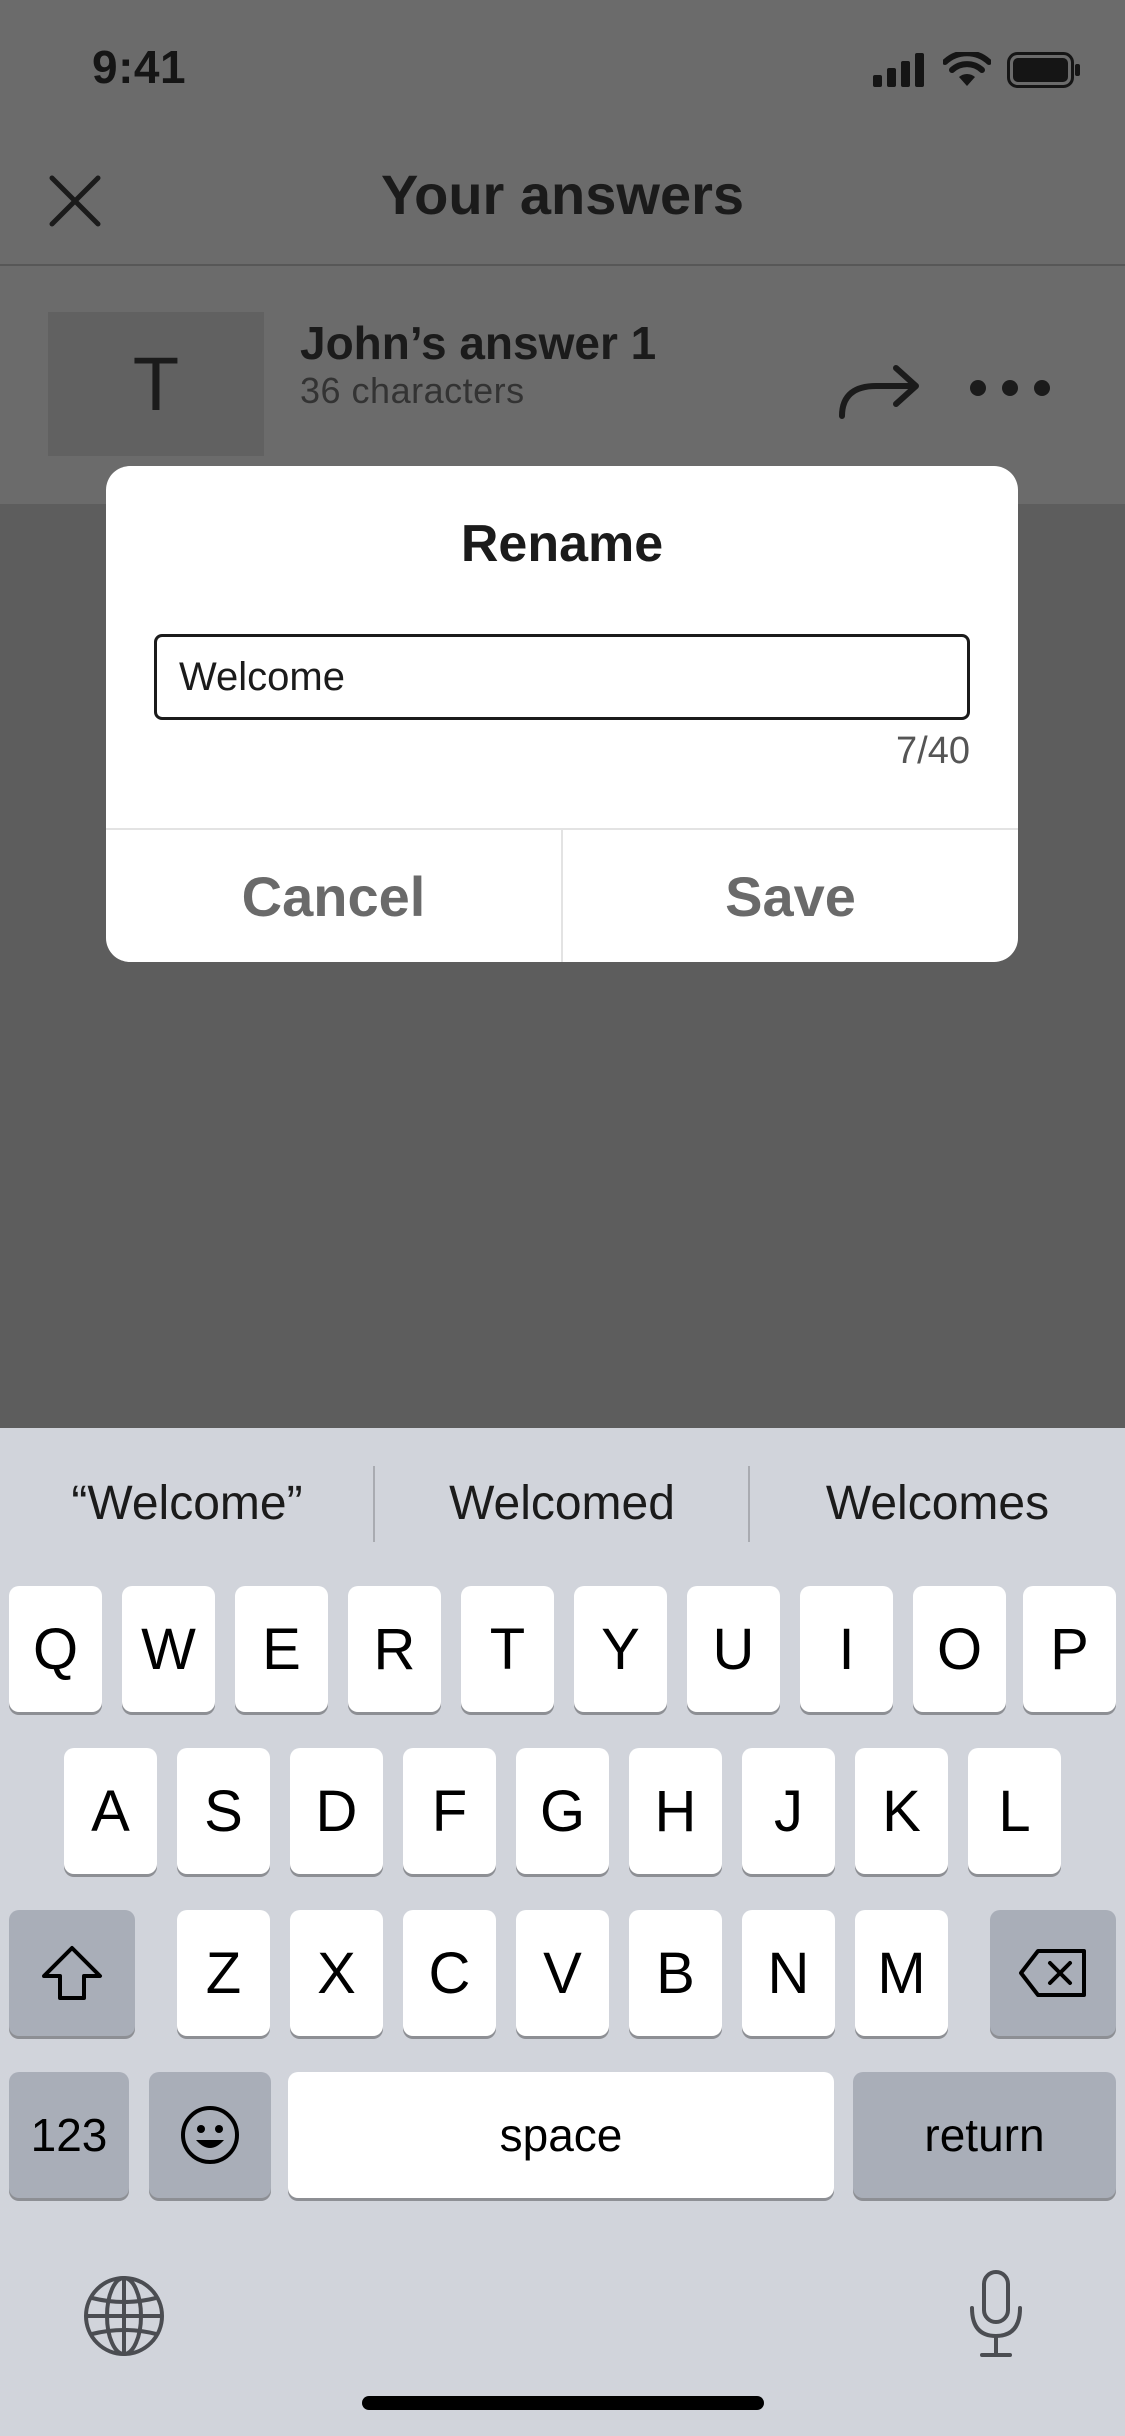 The height and width of the screenshot is (2436, 1125). I want to click on share-arrow-icon, so click(879, 392).